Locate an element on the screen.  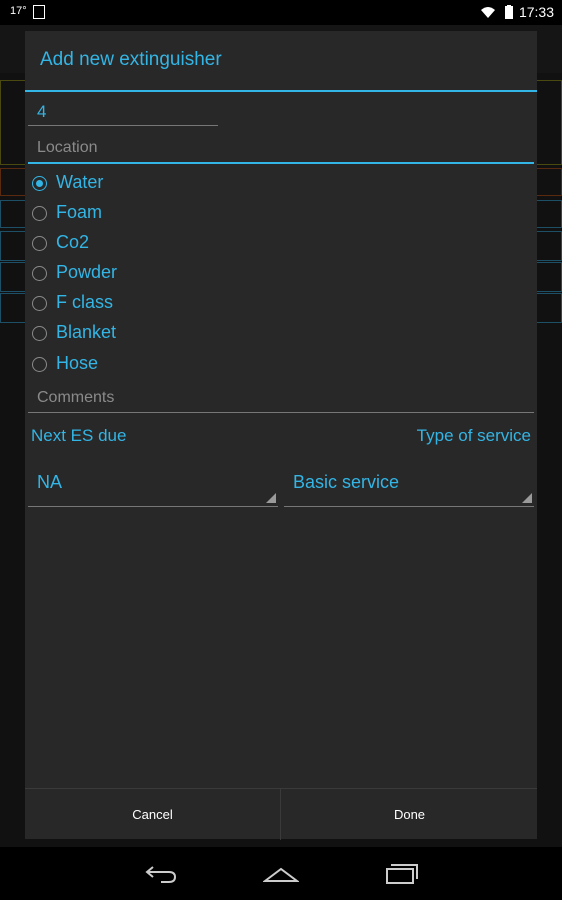
cancel-button: Cancel is located at coordinates (152, 814).